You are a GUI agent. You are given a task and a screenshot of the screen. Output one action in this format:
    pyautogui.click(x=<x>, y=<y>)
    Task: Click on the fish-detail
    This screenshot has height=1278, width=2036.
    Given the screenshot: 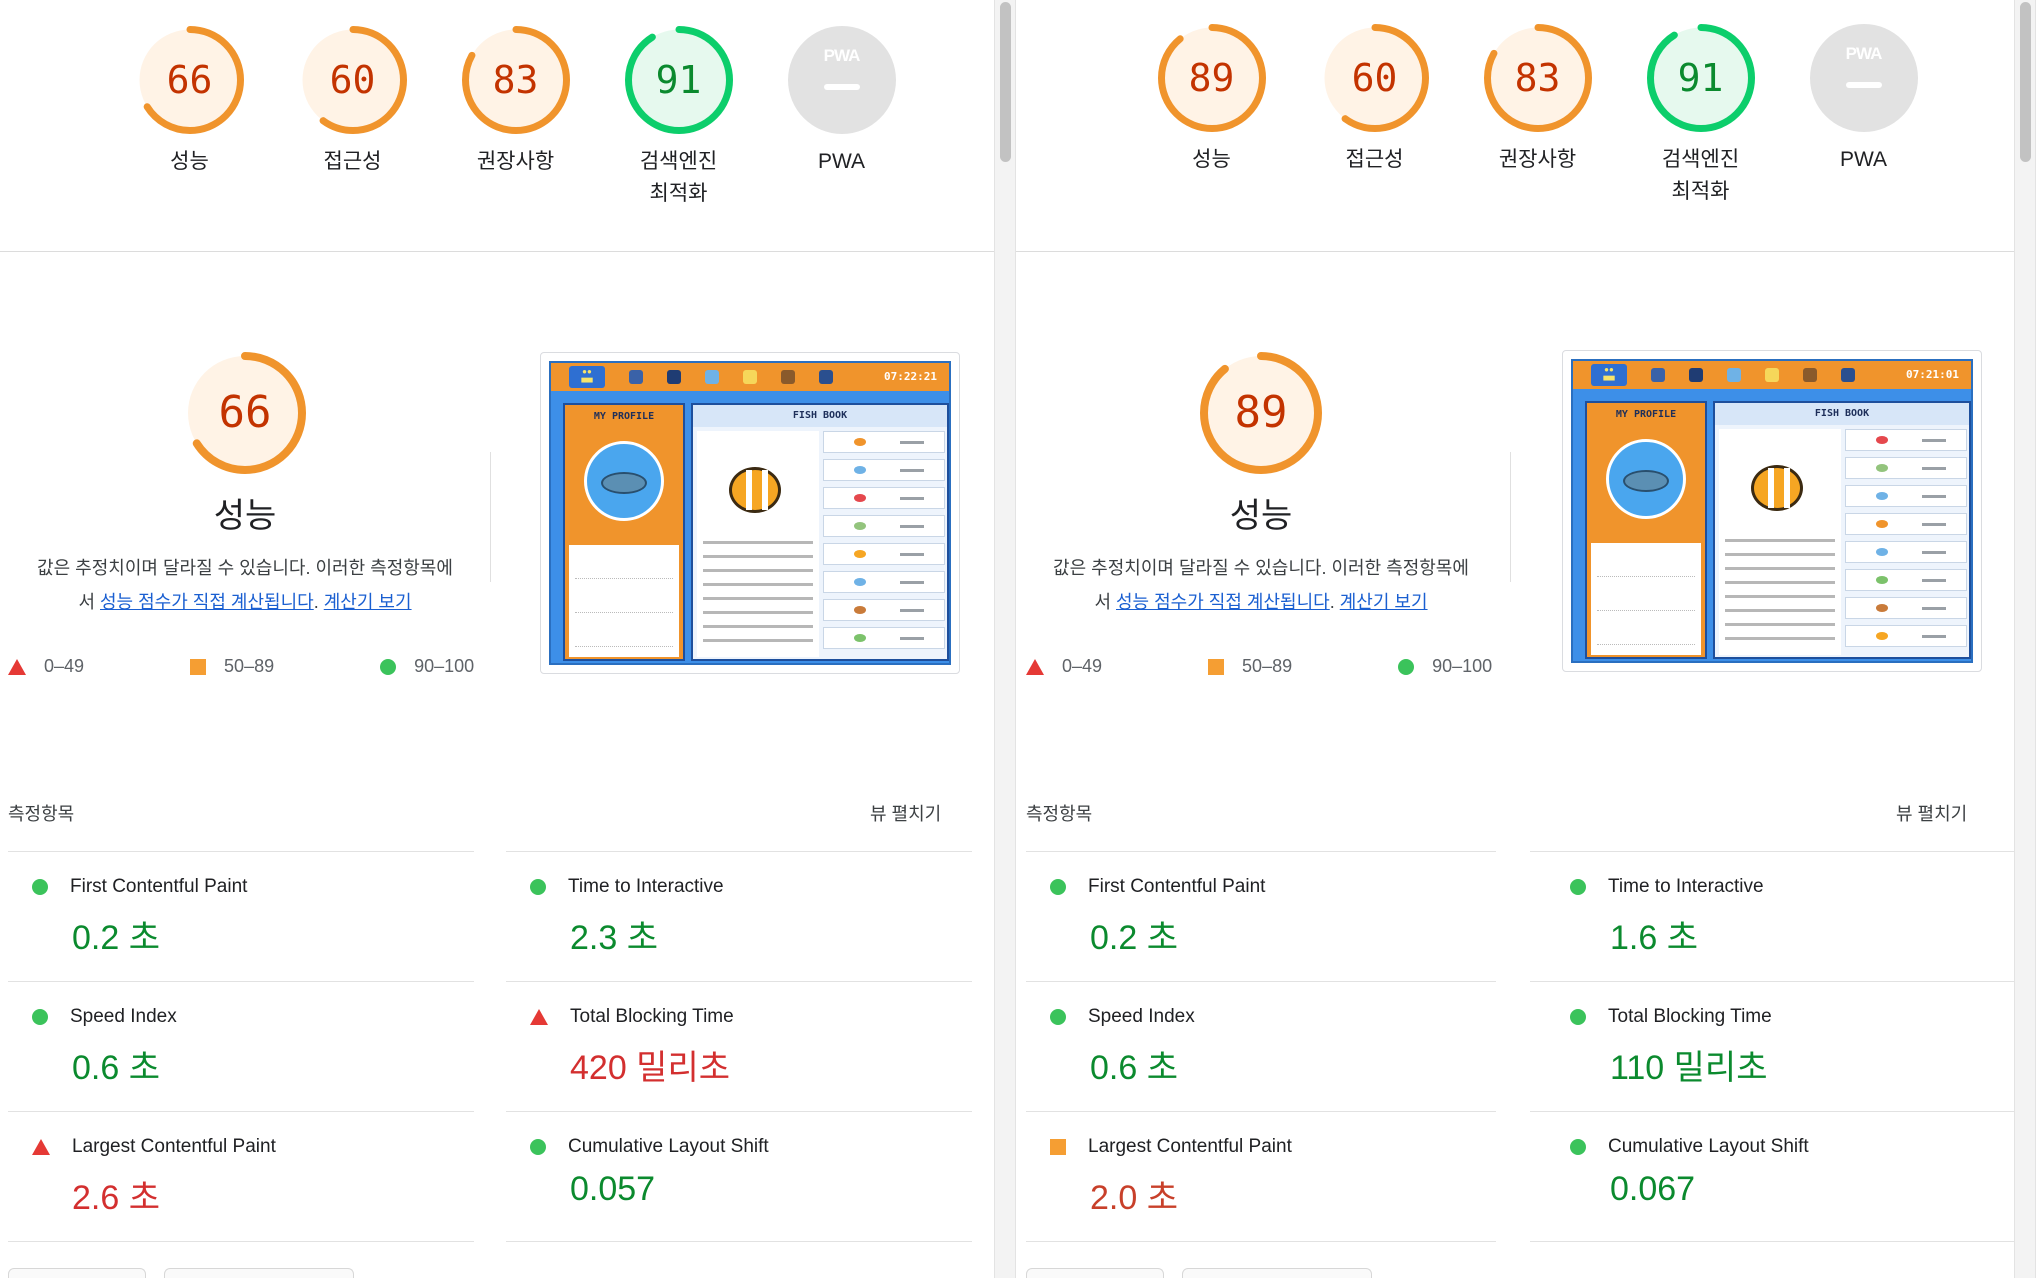 What is the action you would take?
    pyautogui.click(x=1780, y=542)
    